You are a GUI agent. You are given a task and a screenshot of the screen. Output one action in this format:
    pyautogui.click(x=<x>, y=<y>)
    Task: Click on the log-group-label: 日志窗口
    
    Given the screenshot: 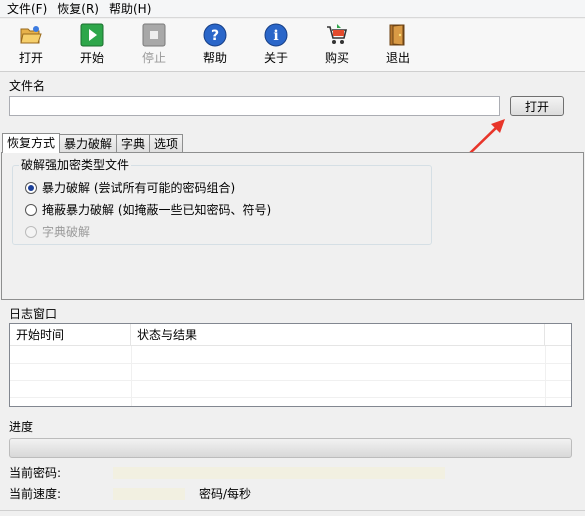 What is the action you would take?
    pyautogui.click(x=33, y=314)
    